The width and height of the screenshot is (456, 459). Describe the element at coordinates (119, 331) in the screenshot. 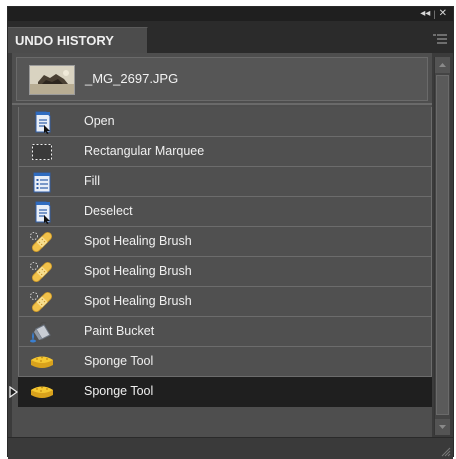

I see `history-state-label: Paint Bucket` at that location.